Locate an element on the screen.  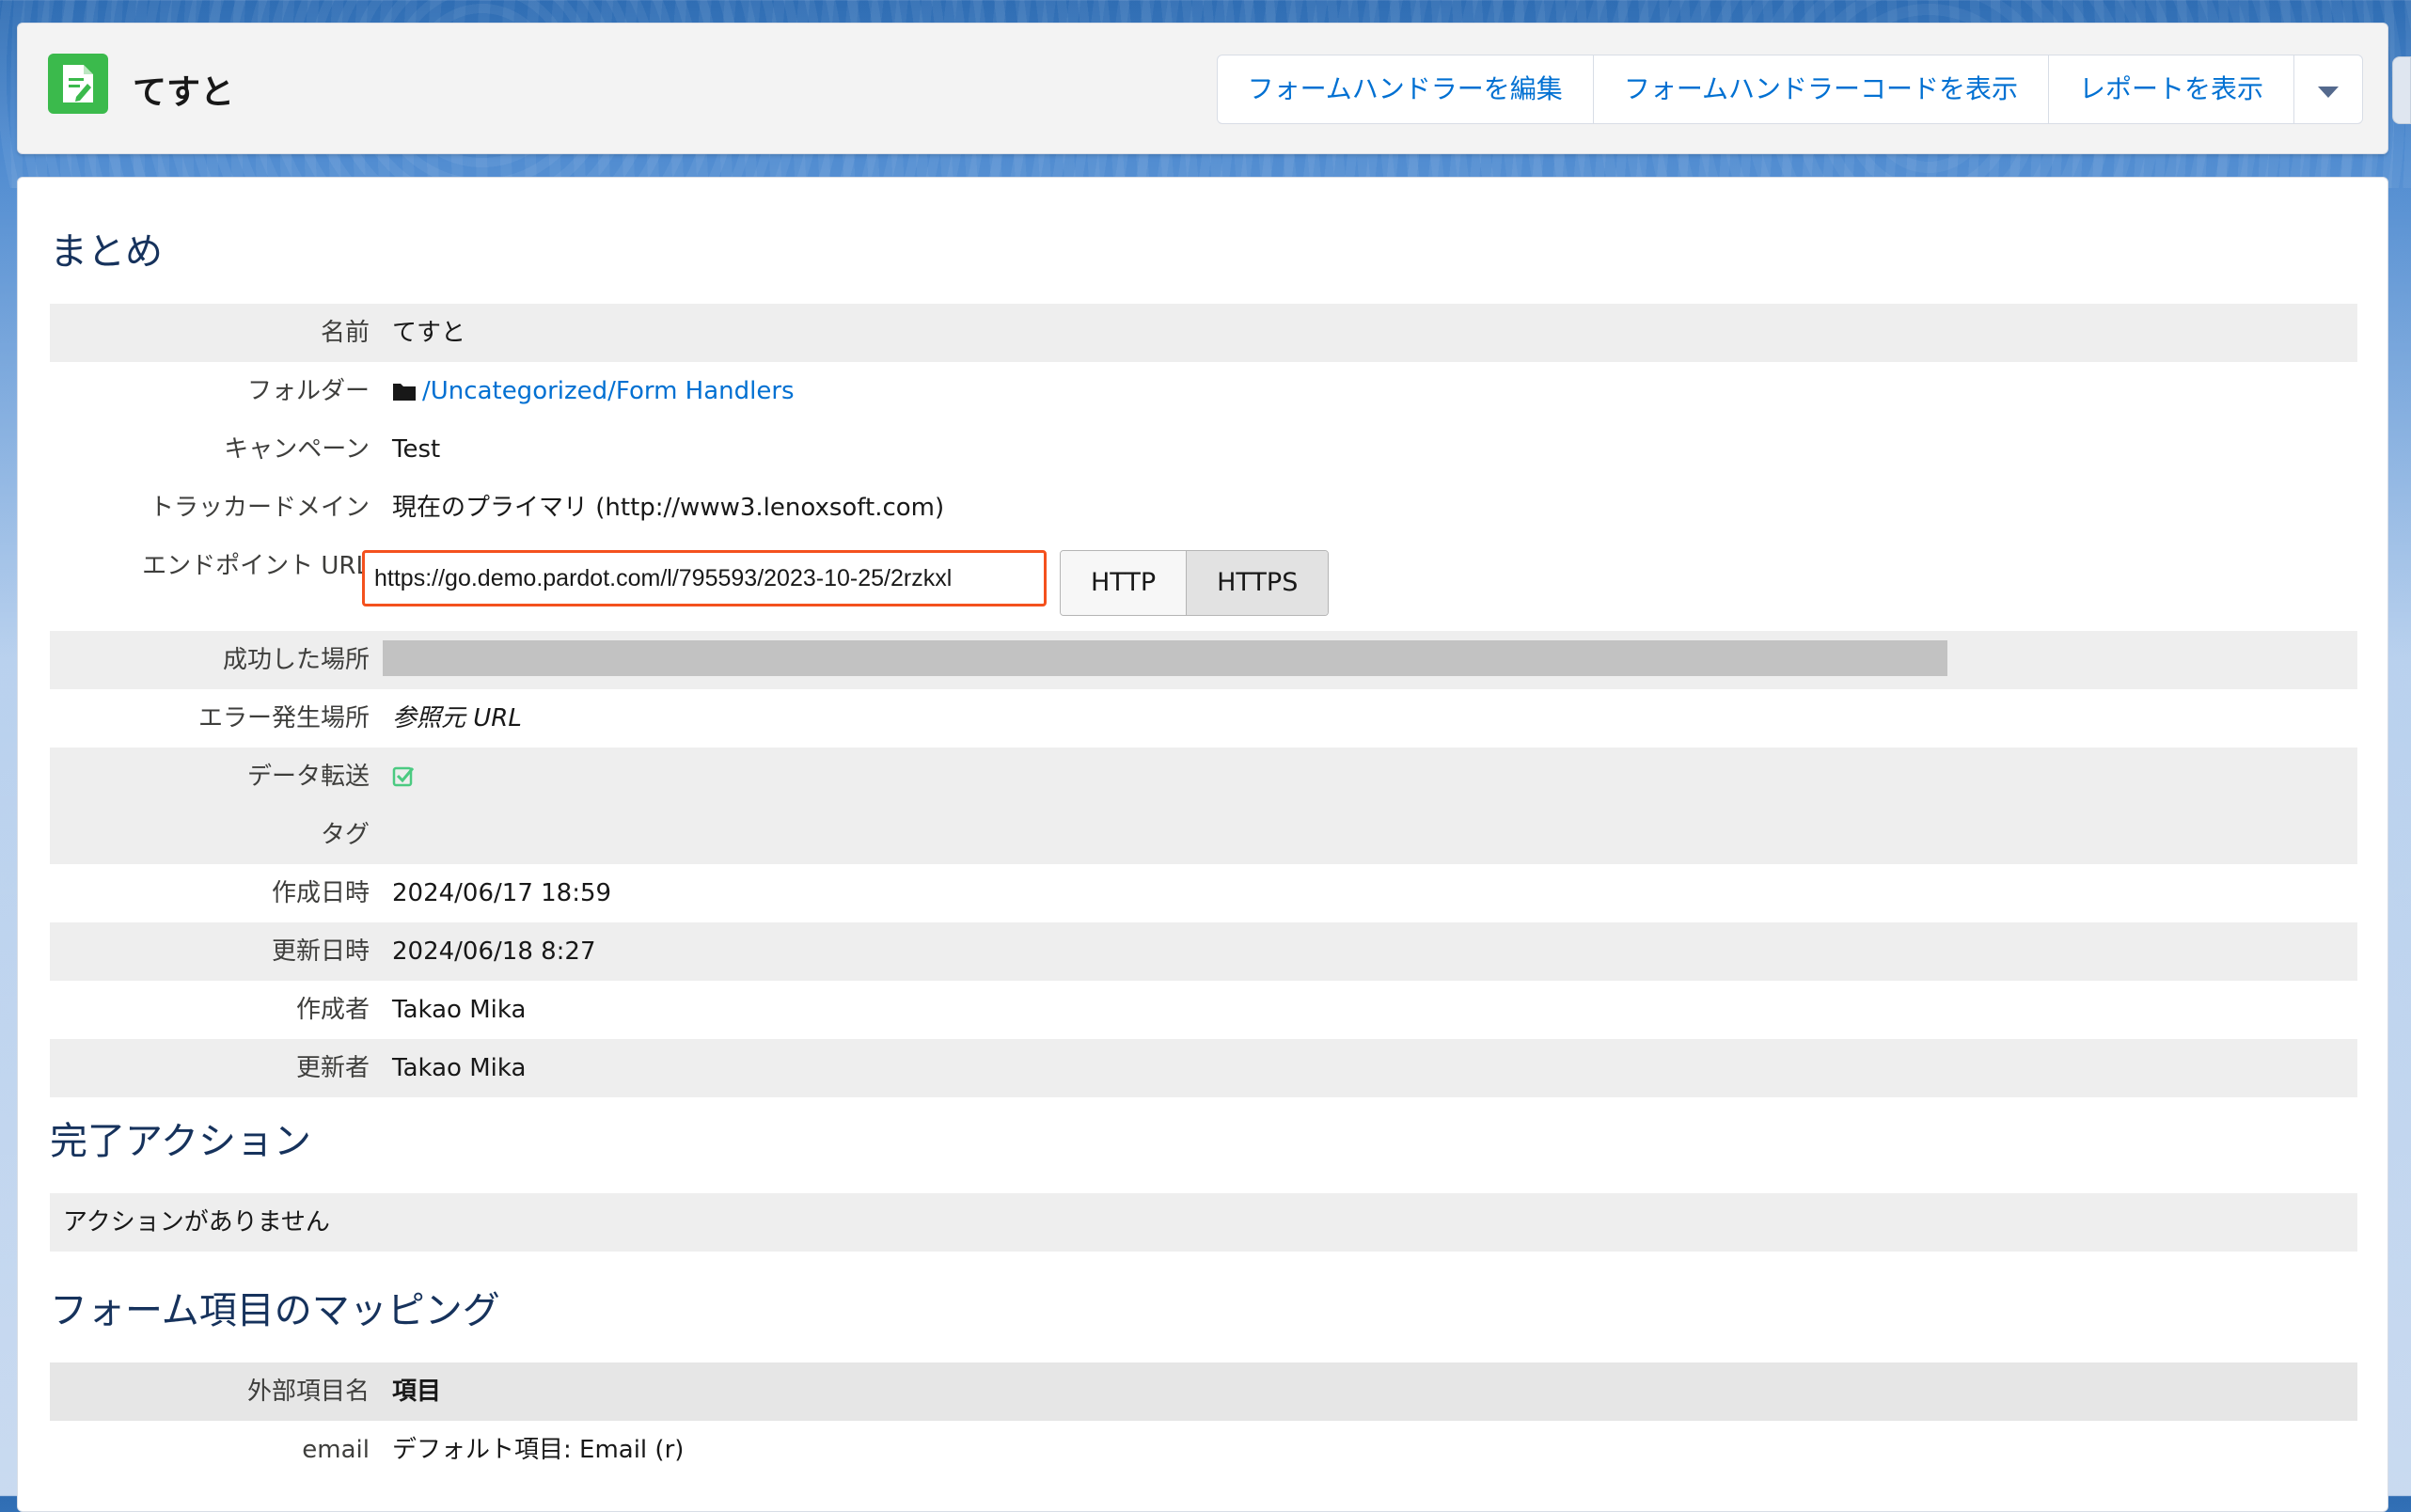
chevron-down-icon is located at coordinates (2328, 89).